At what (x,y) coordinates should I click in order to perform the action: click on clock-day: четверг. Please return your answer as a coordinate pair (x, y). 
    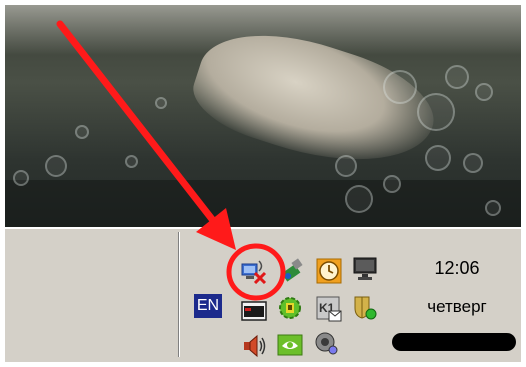
    Looking at the image, I should click on (457, 306).